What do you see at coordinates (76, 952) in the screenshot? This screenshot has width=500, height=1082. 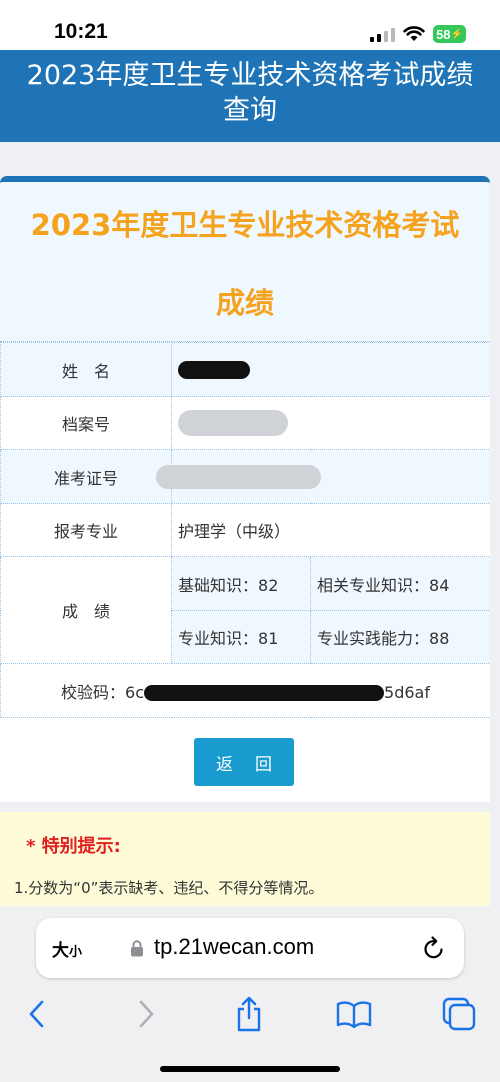 I see `aa-small: 小` at bounding box center [76, 952].